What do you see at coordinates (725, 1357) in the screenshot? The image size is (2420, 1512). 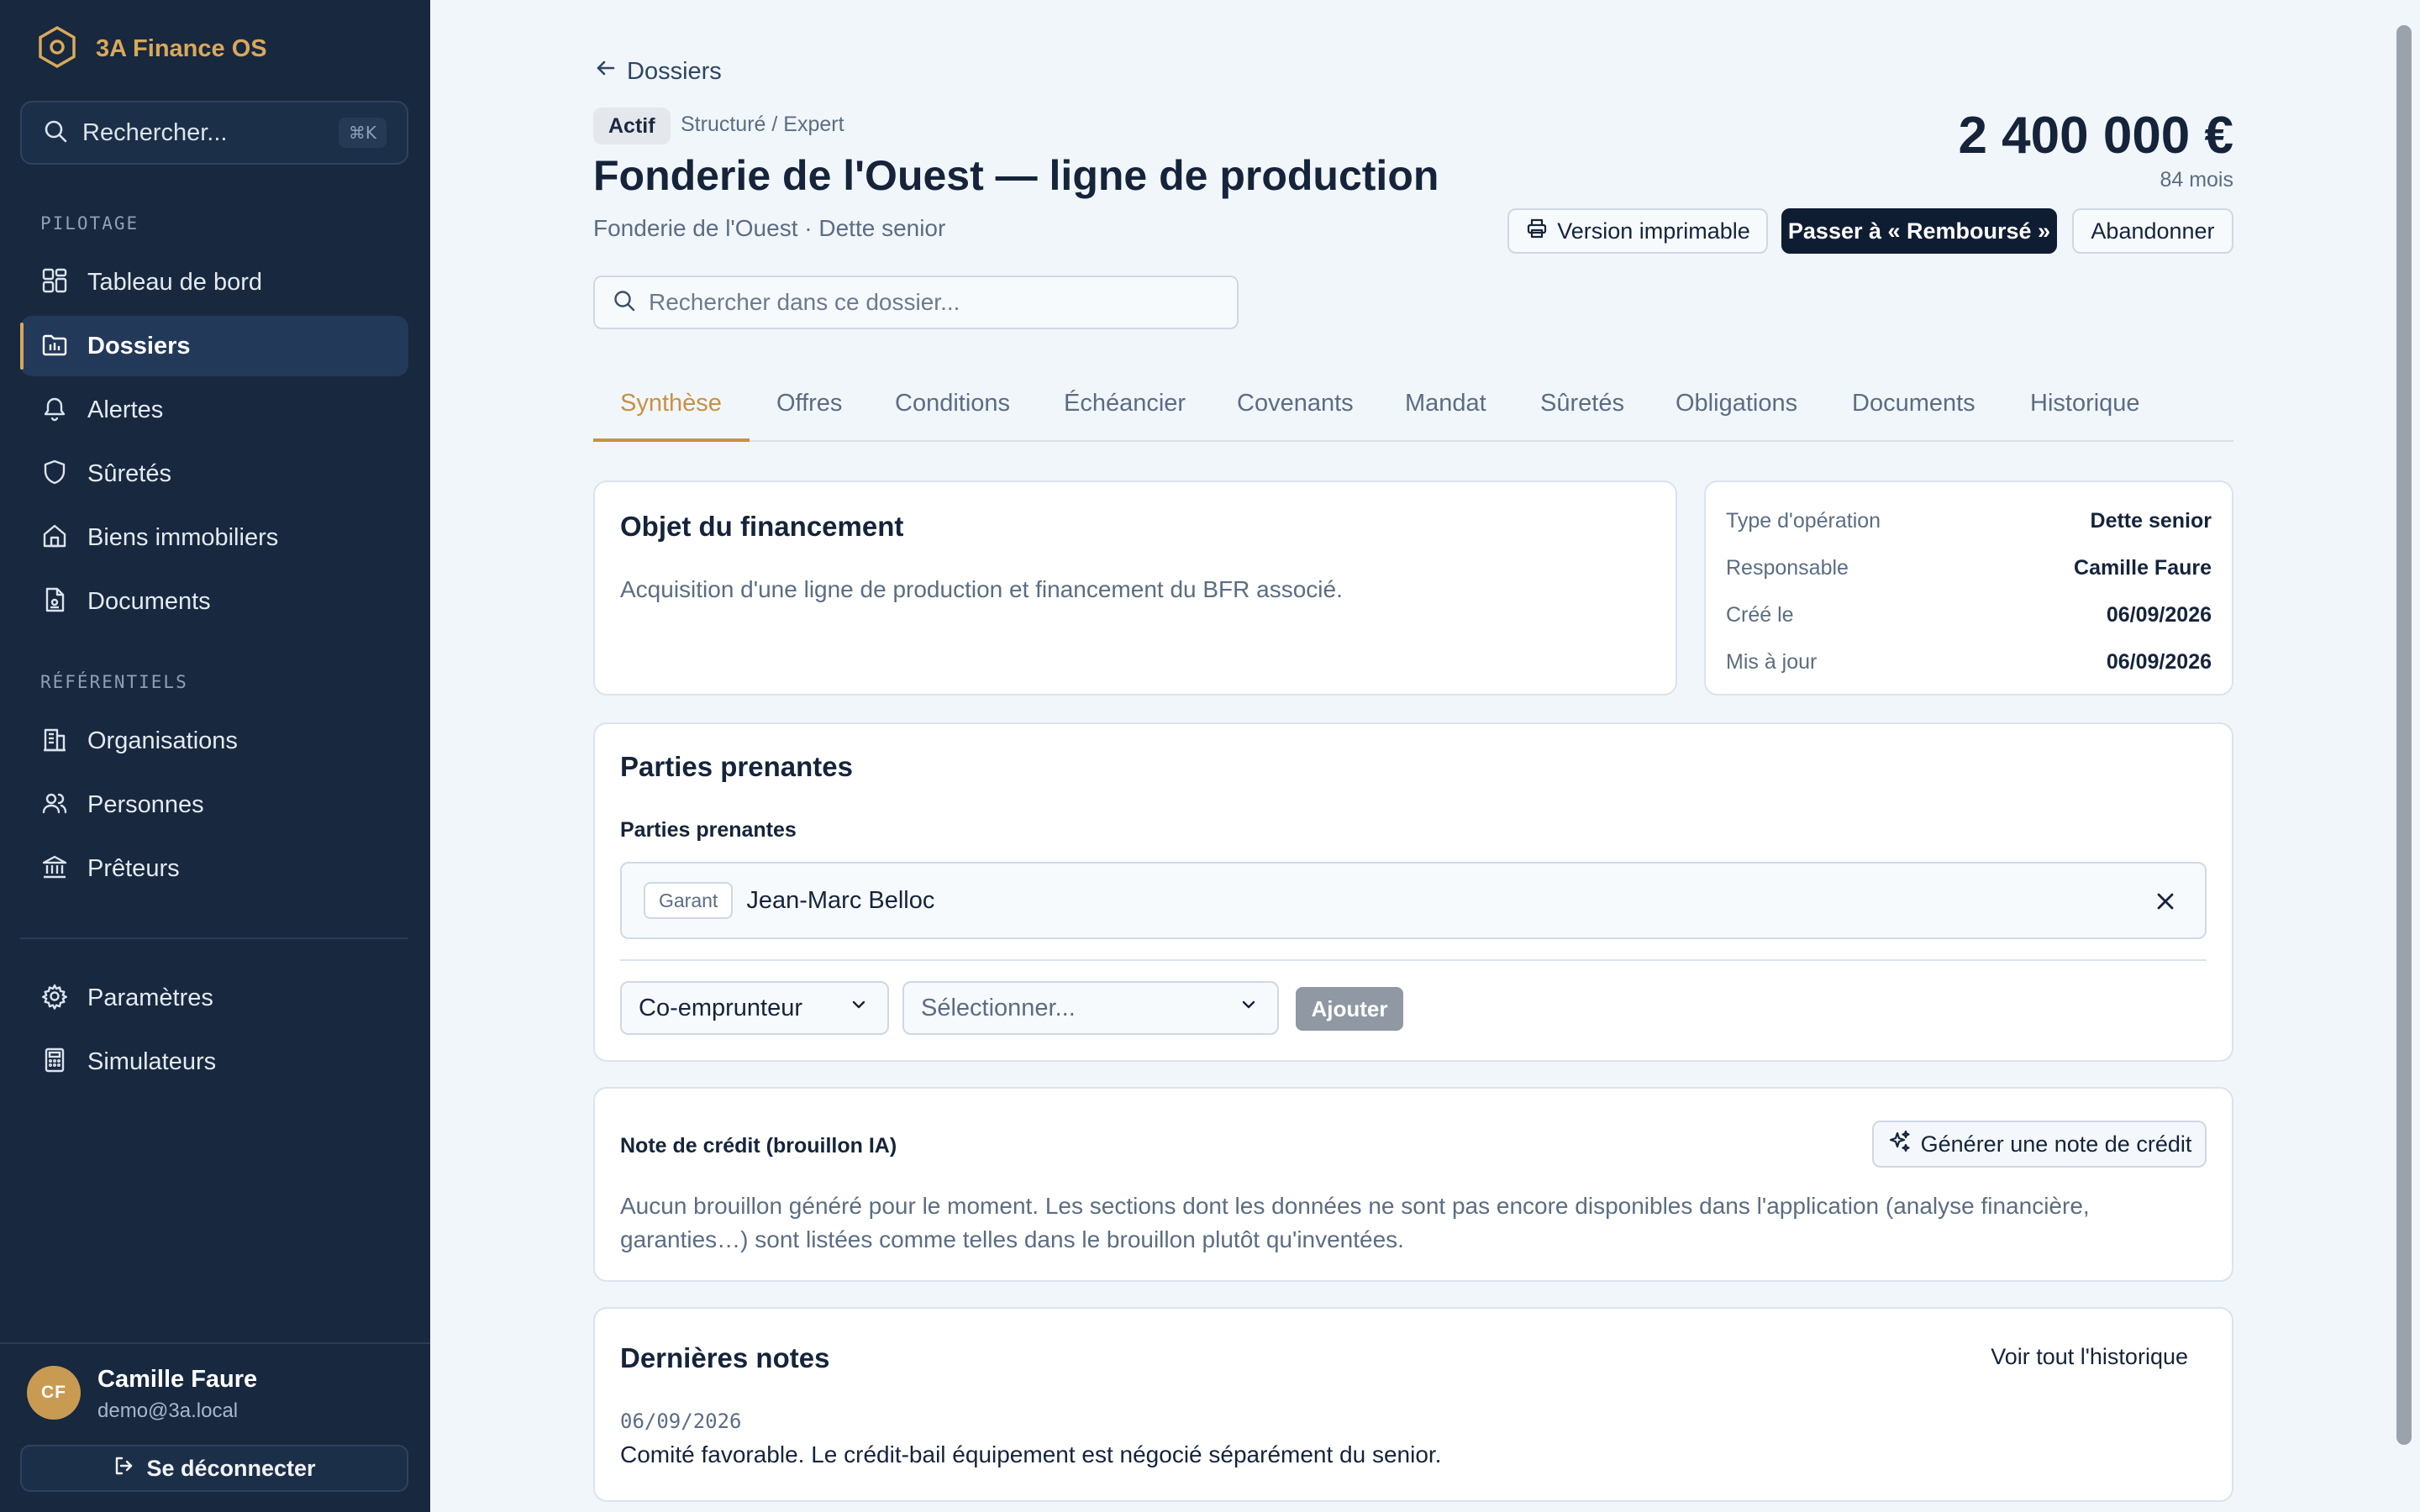 I see `card-title: Dernières notes` at bounding box center [725, 1357].